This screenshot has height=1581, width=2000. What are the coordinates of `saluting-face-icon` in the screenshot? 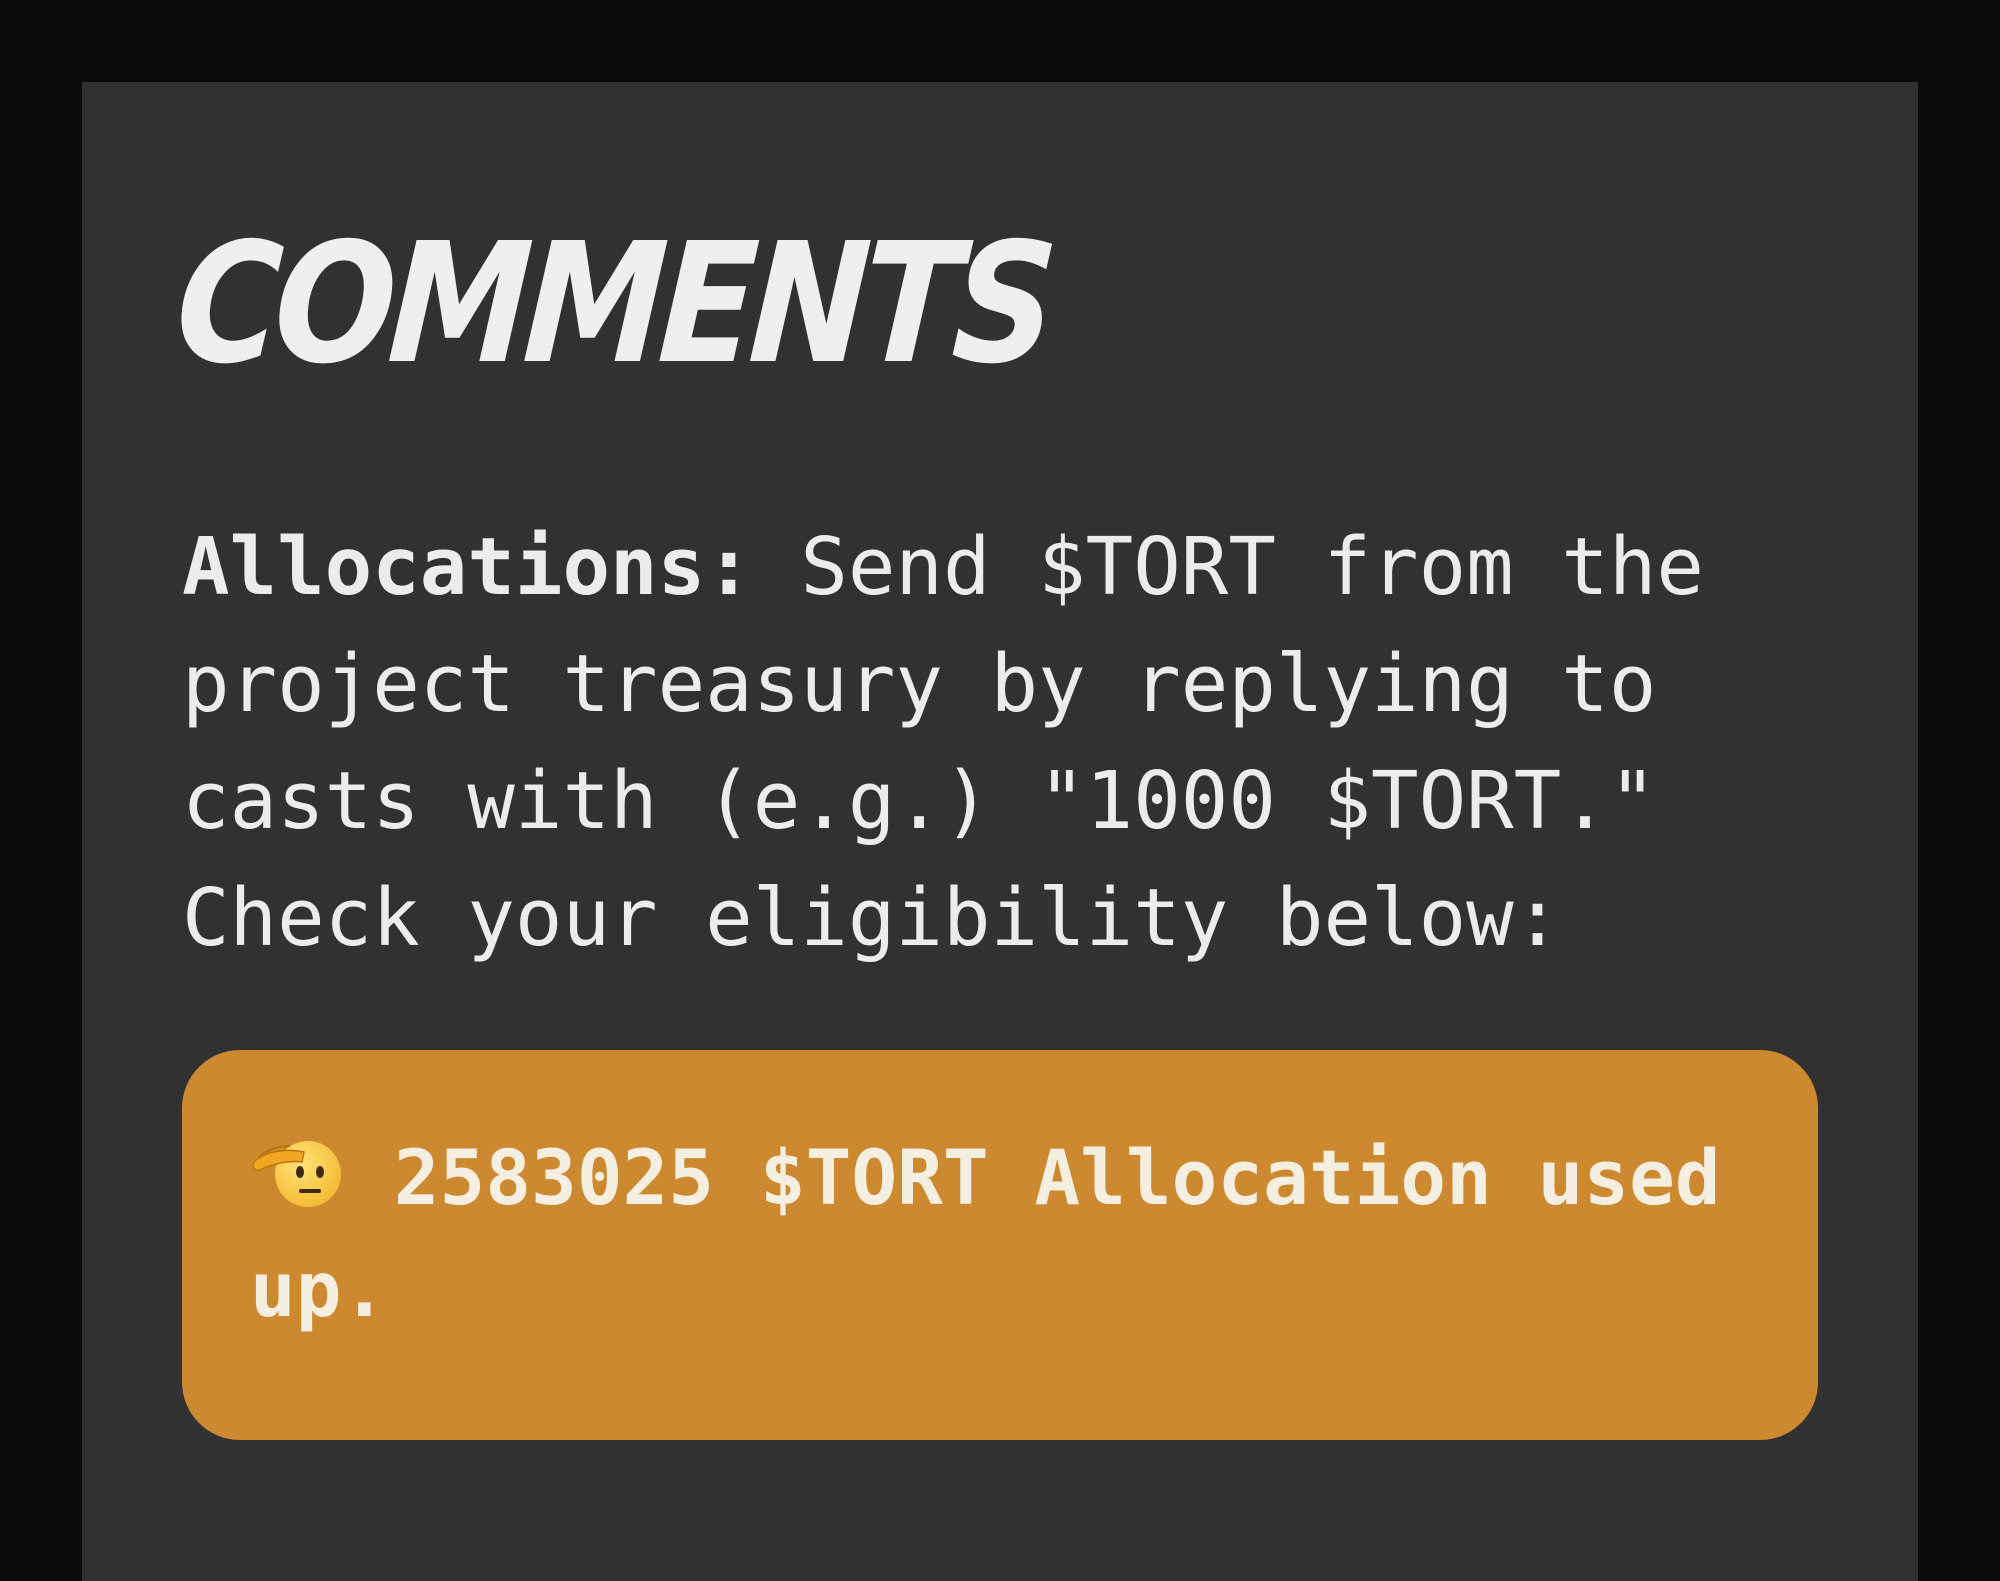 It's located at (296, 1170).